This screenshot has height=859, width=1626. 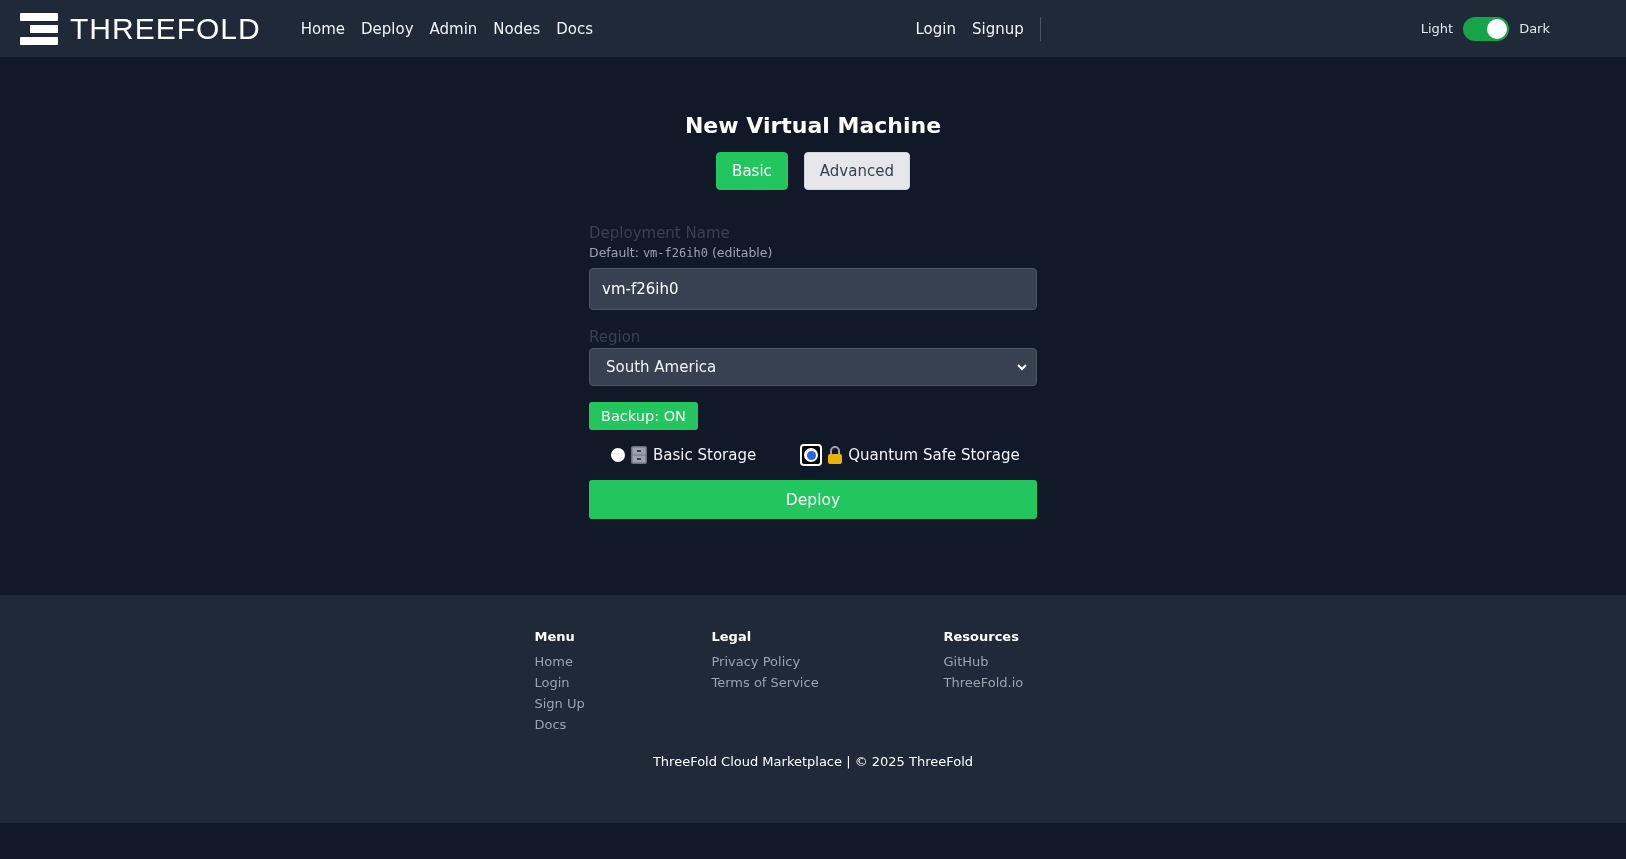 I want to click on deployment-name-input: vm-f26ih0, so click(x=813, y=289).